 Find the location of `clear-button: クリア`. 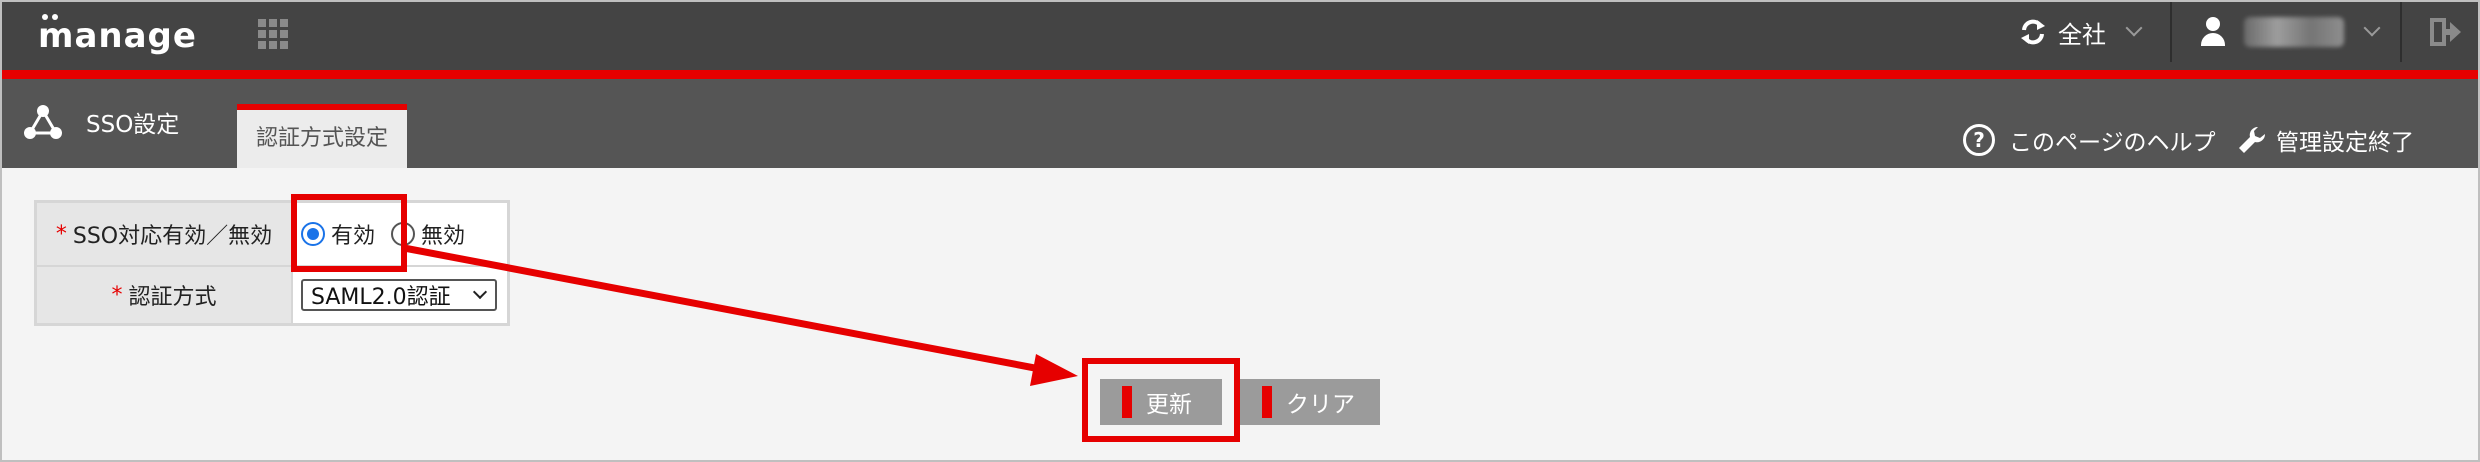

clear-button: クリア is located at coordinates (1310, 402).